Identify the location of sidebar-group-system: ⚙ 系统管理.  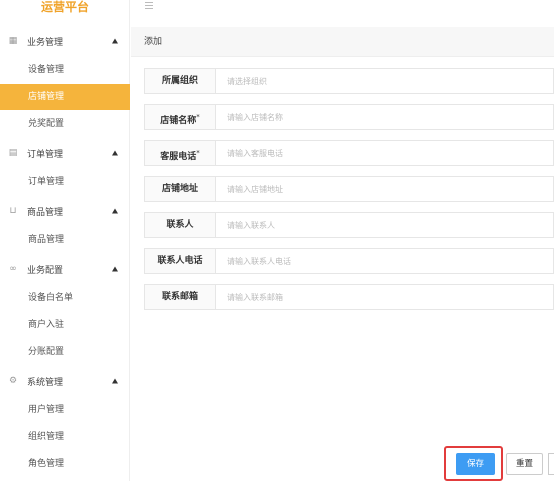
(65, 381).